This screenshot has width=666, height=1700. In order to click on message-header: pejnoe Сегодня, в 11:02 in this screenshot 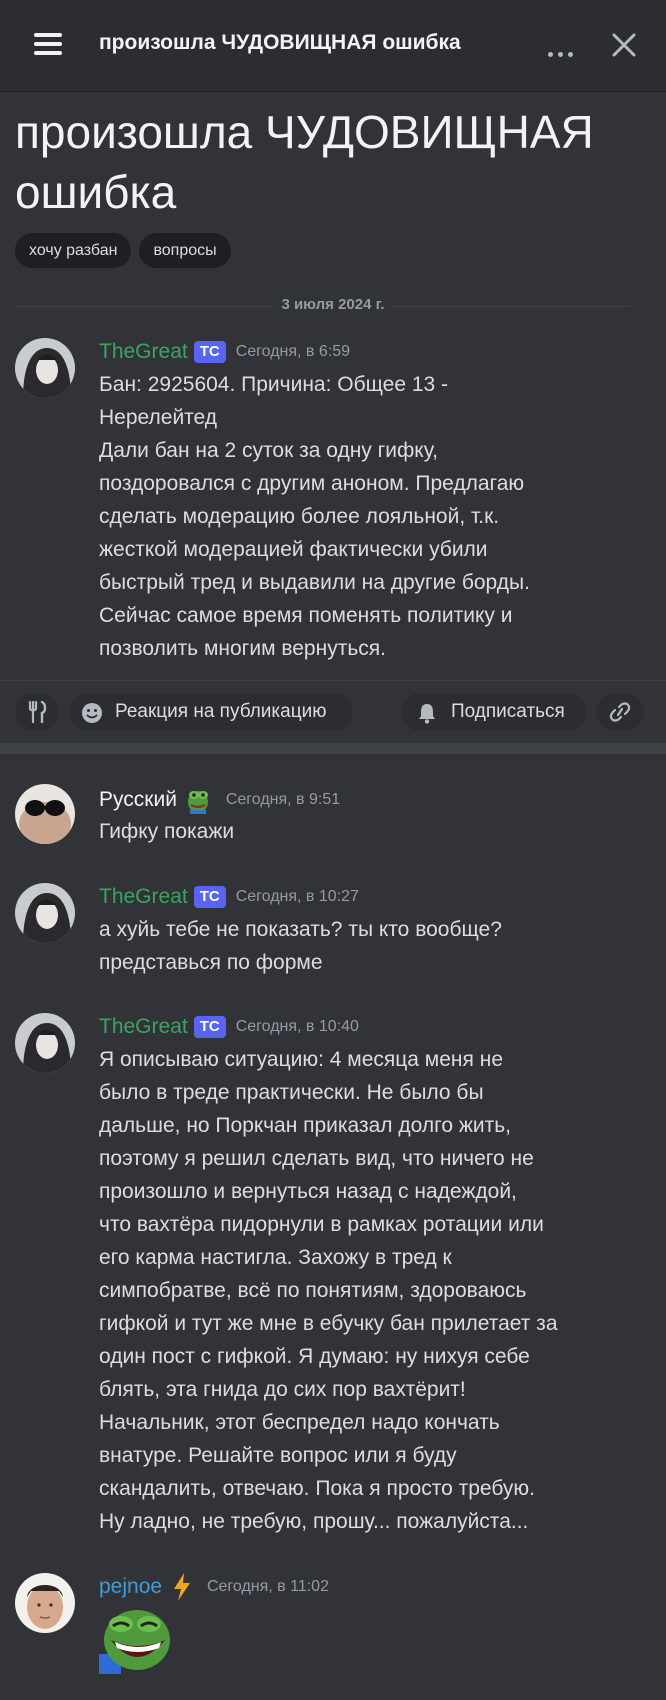, I will do `click(214, 1587)`.